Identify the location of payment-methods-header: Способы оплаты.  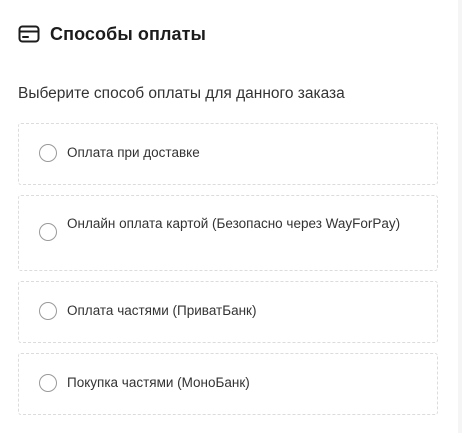
(112, 34).